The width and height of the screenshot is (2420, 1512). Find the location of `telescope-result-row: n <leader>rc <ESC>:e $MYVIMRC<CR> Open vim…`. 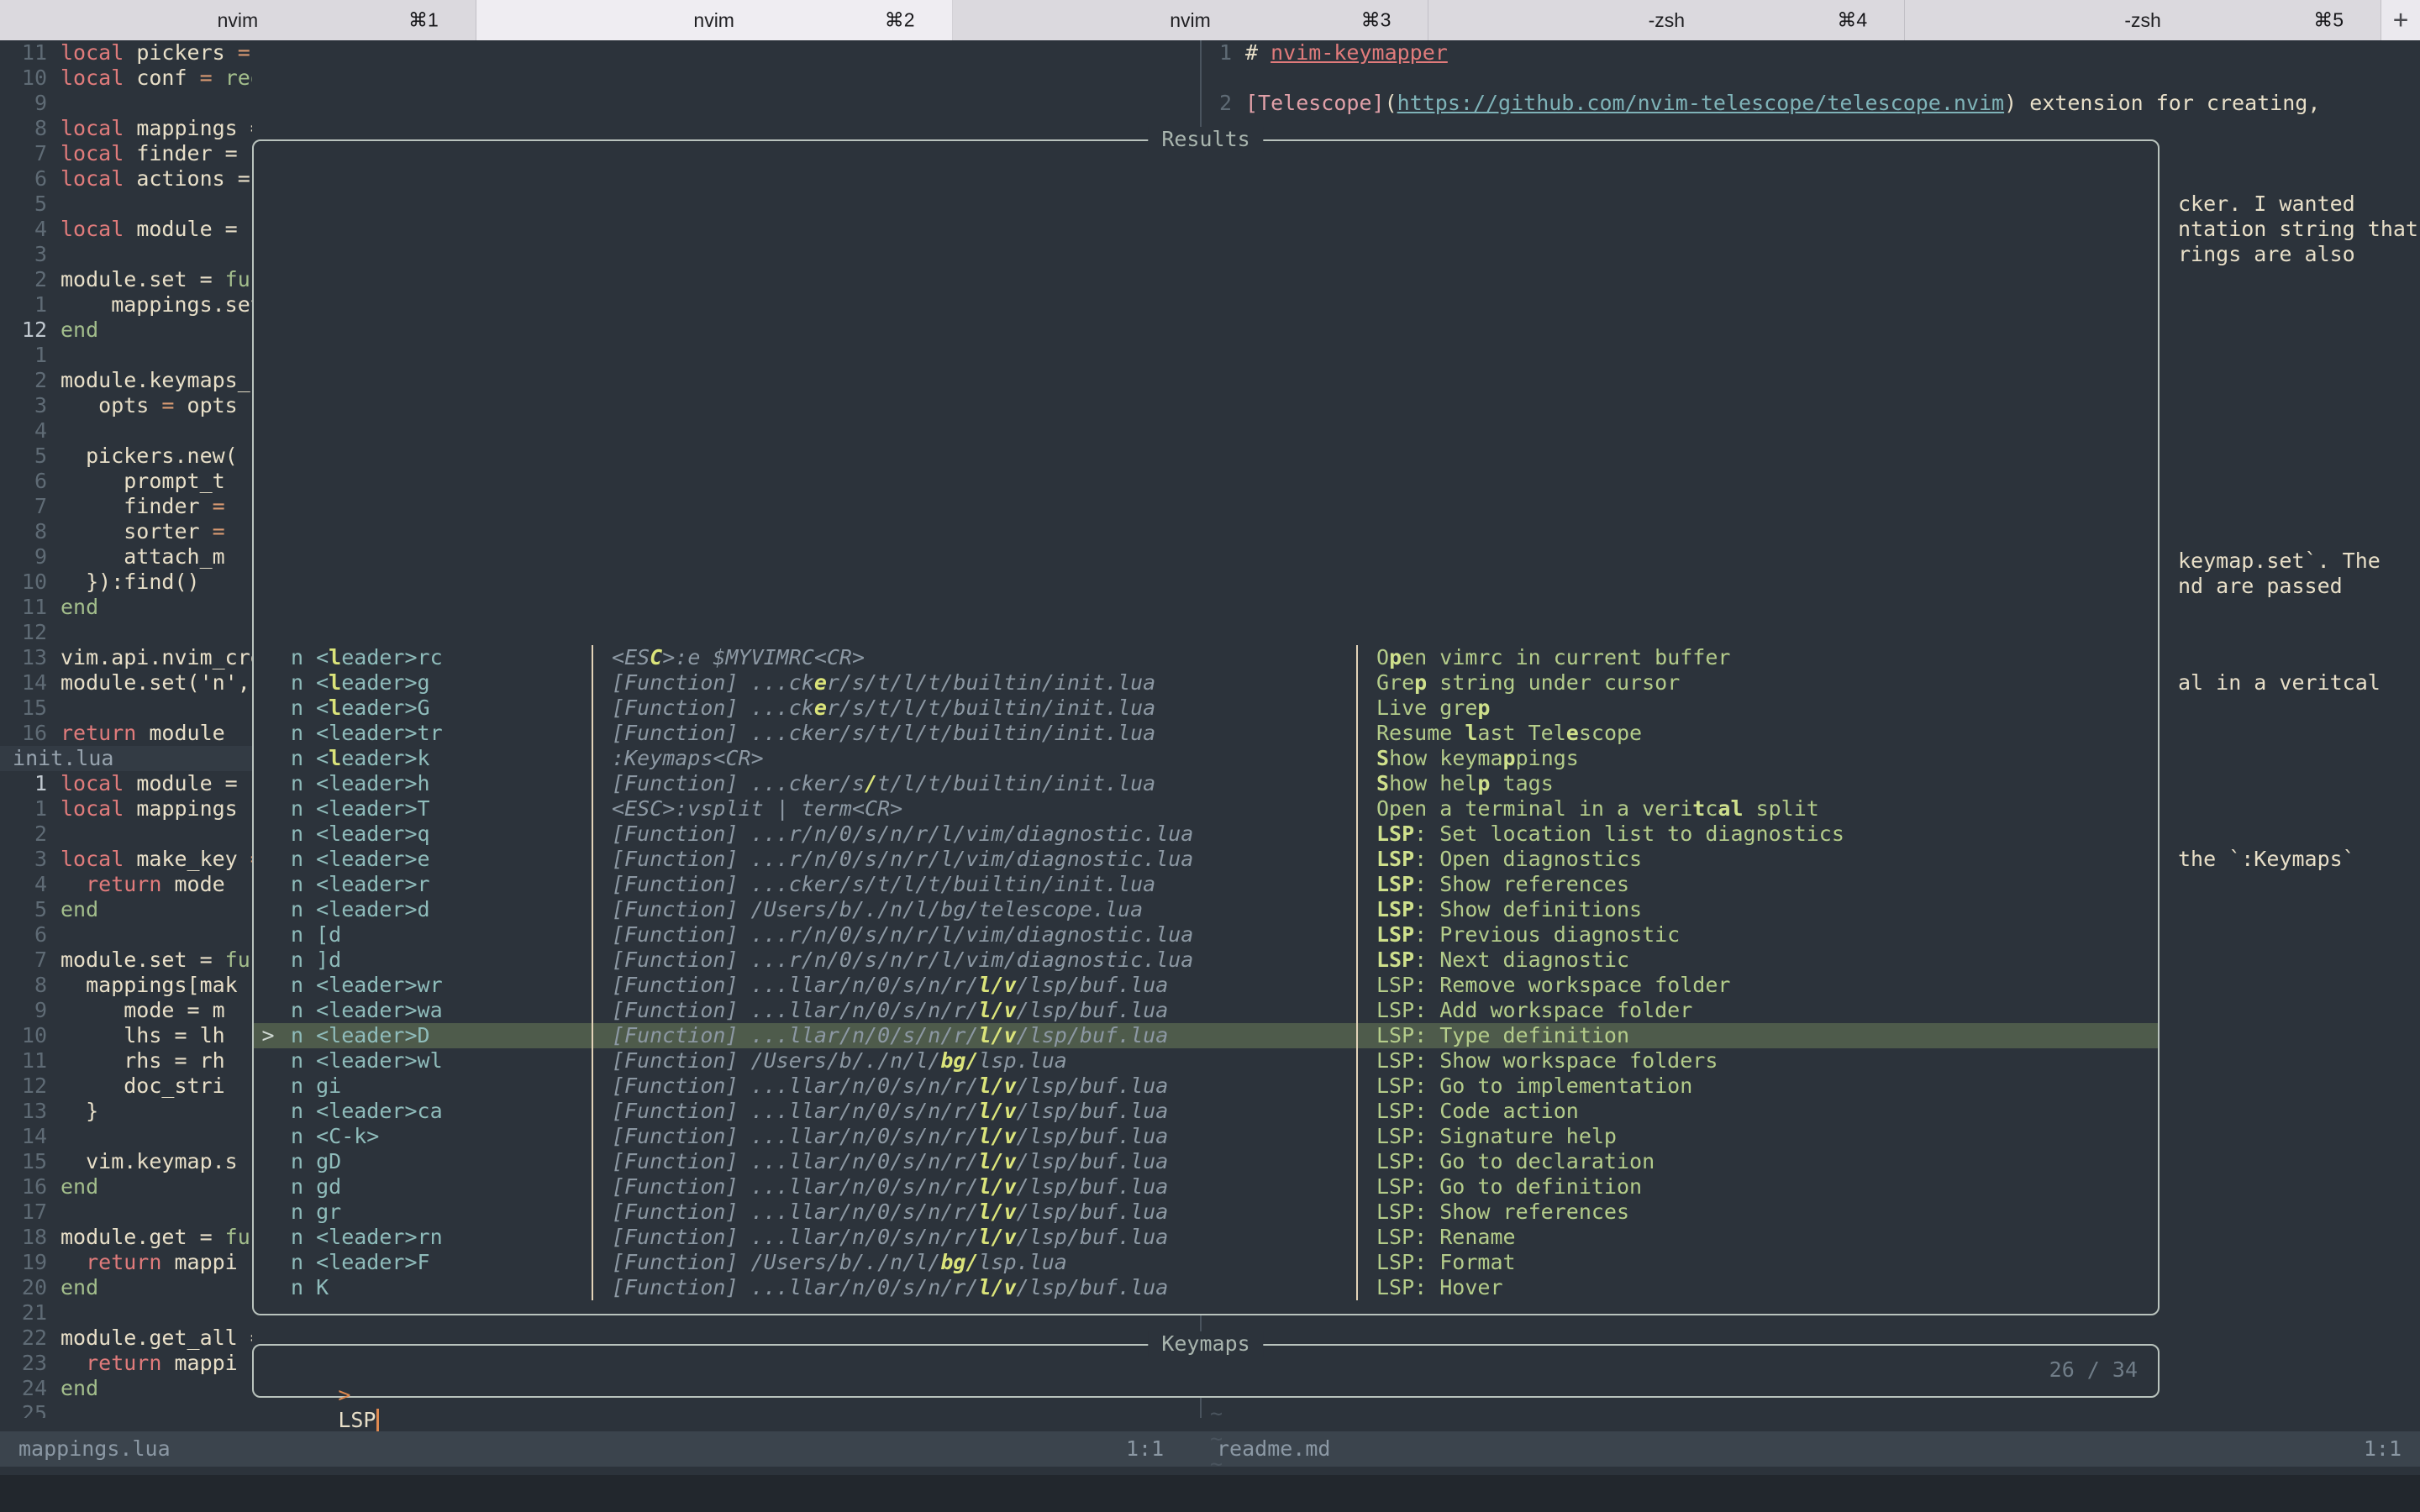

telescope-result-row: n <leader>rc <ESC>:e $MYVIMRC<CR> Open vim… is located at coordinates (1206, 657).